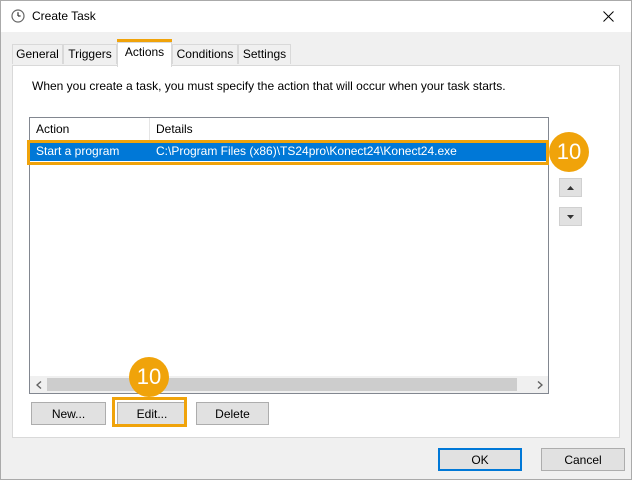  I want to click on horizontal-scrollbar, so click(289, 384).